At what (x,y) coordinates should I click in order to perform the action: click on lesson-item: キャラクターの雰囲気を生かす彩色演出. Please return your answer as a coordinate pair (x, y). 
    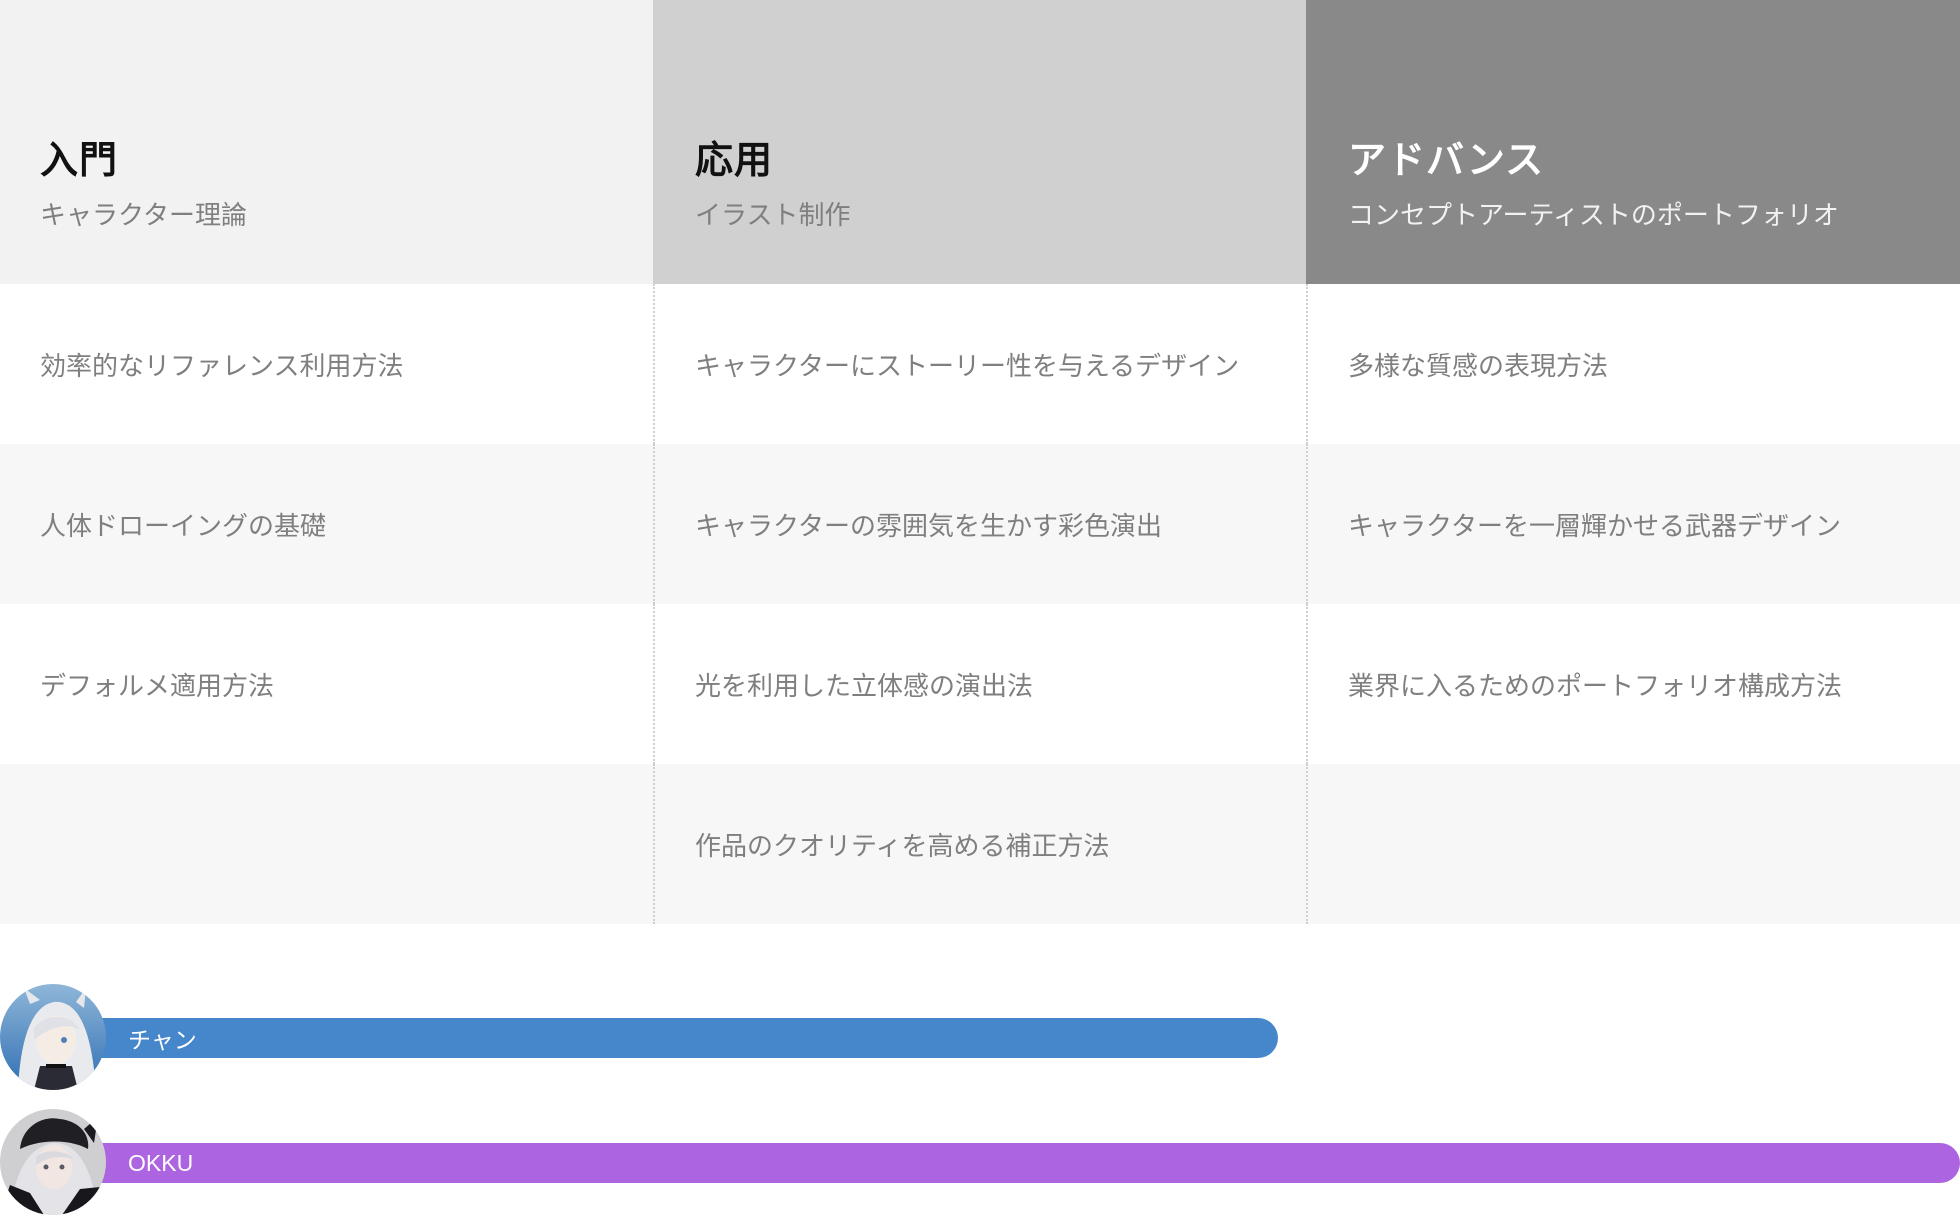
    Looking at the image, I should click on (979, 524).